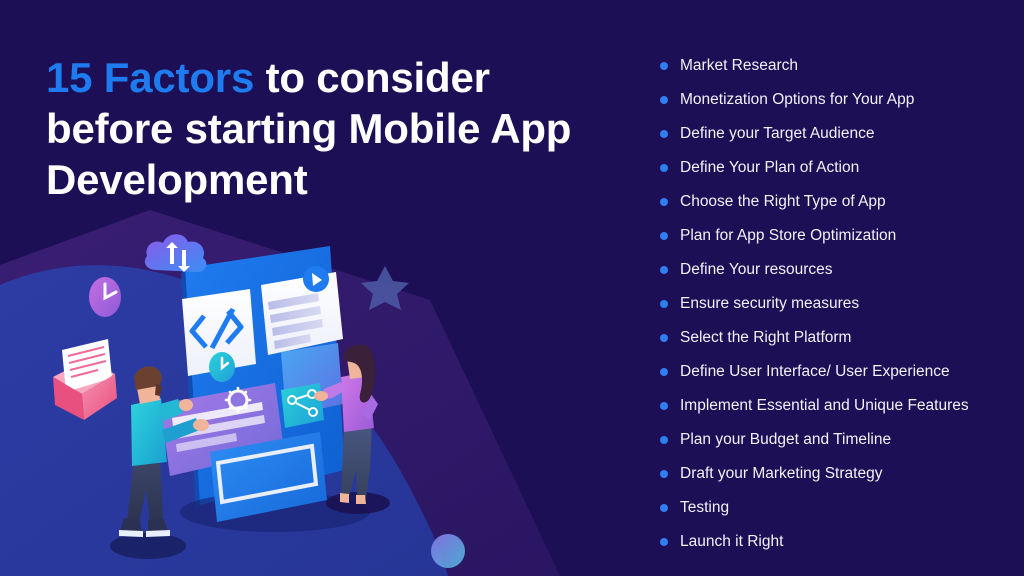 This screenshot has width=1024, height=576. Describe the element at coordinates (783, 201) in the screenshot. I see `list-item-label: Choose the Right Type of App` at that location.